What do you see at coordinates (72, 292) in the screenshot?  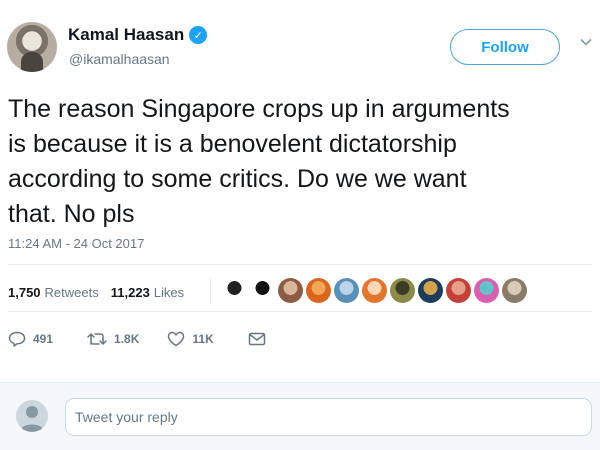 I see `retweets-label: Retweets` at bounding box center [72, 292].